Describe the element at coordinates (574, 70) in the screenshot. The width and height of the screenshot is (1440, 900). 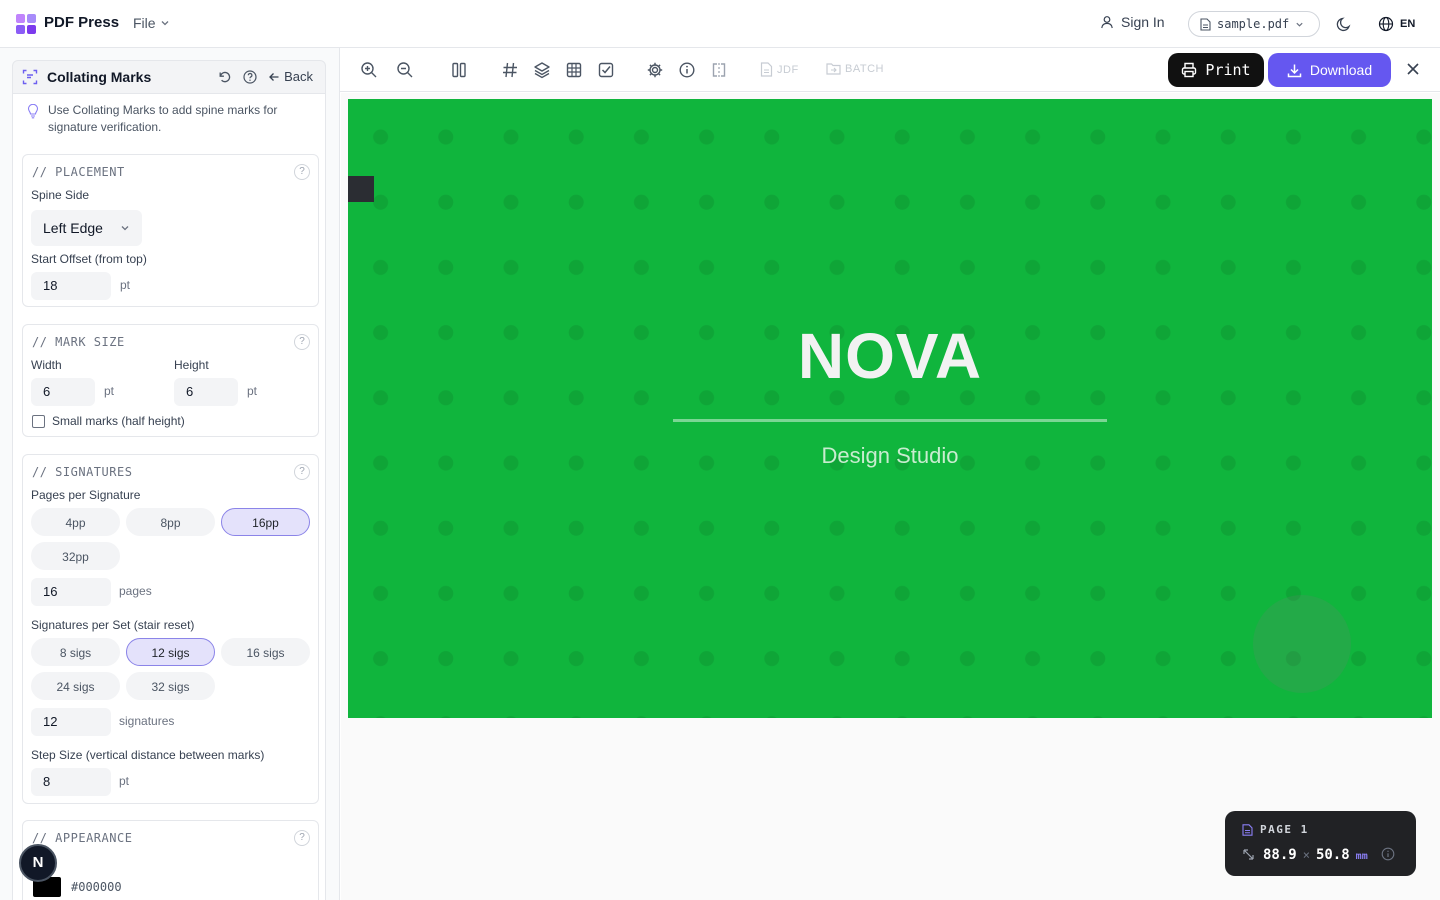
I see `grid-icon` at that location.